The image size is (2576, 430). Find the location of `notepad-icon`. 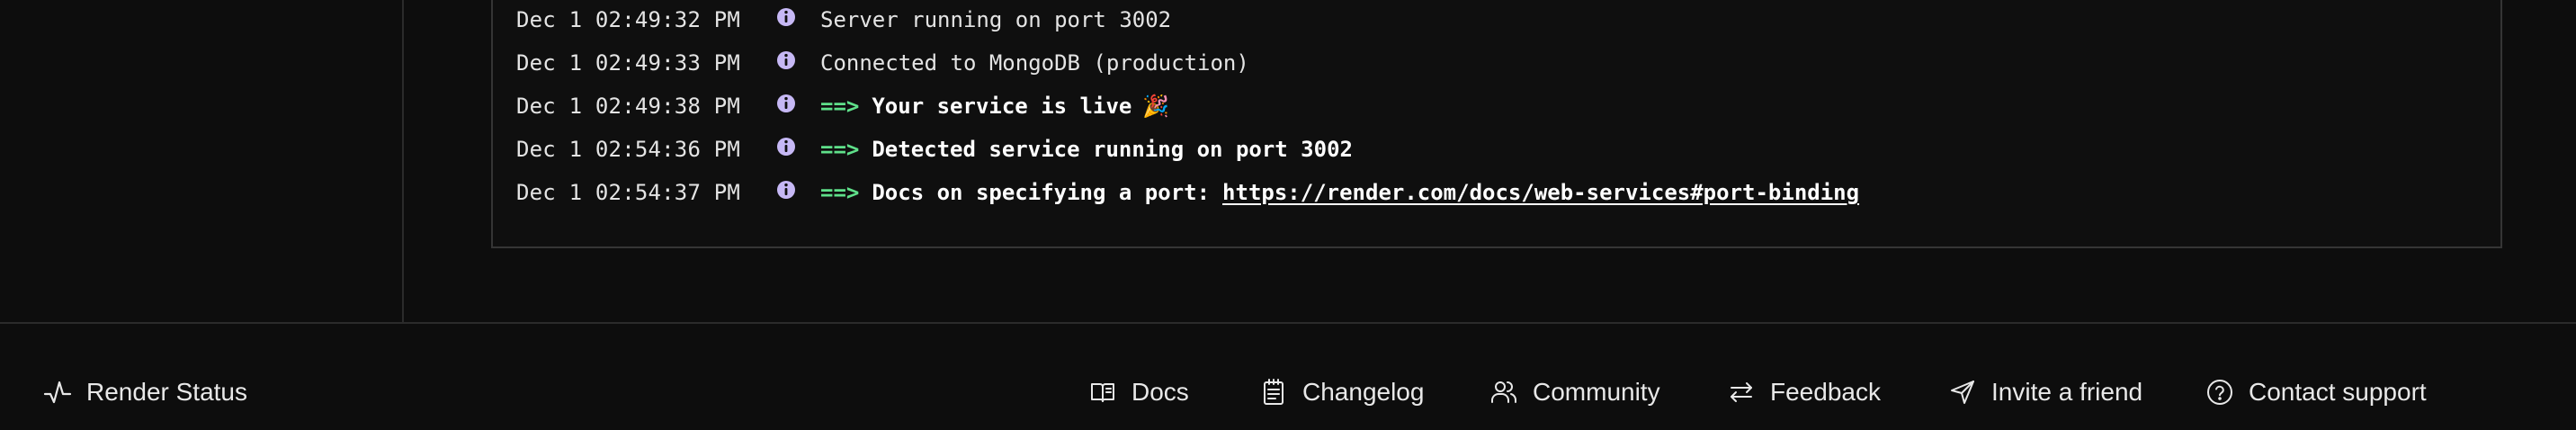

notepad-icon is located at coordinates (1273, 392).